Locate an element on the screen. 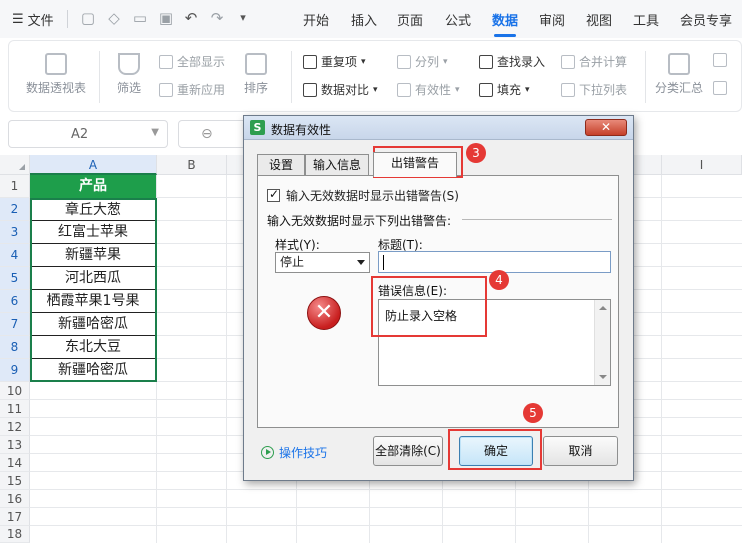 This screenshot has width=742, height=543. tab-formula: 公式 is located at coordinates (458, 19).